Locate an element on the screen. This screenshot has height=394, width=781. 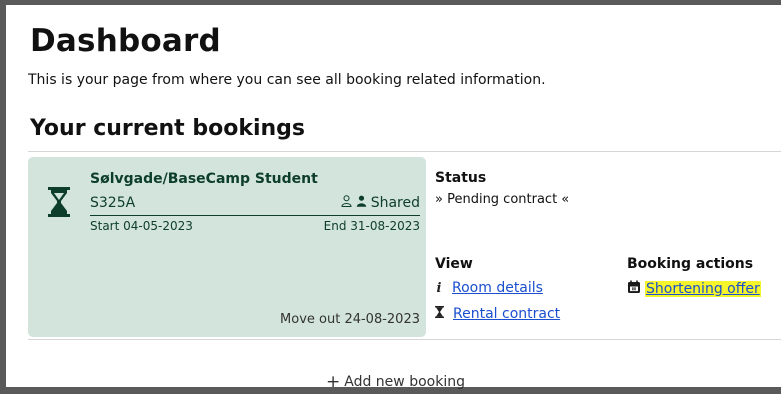
status-value: » Pending contract « is located at coordinates (502, 199).